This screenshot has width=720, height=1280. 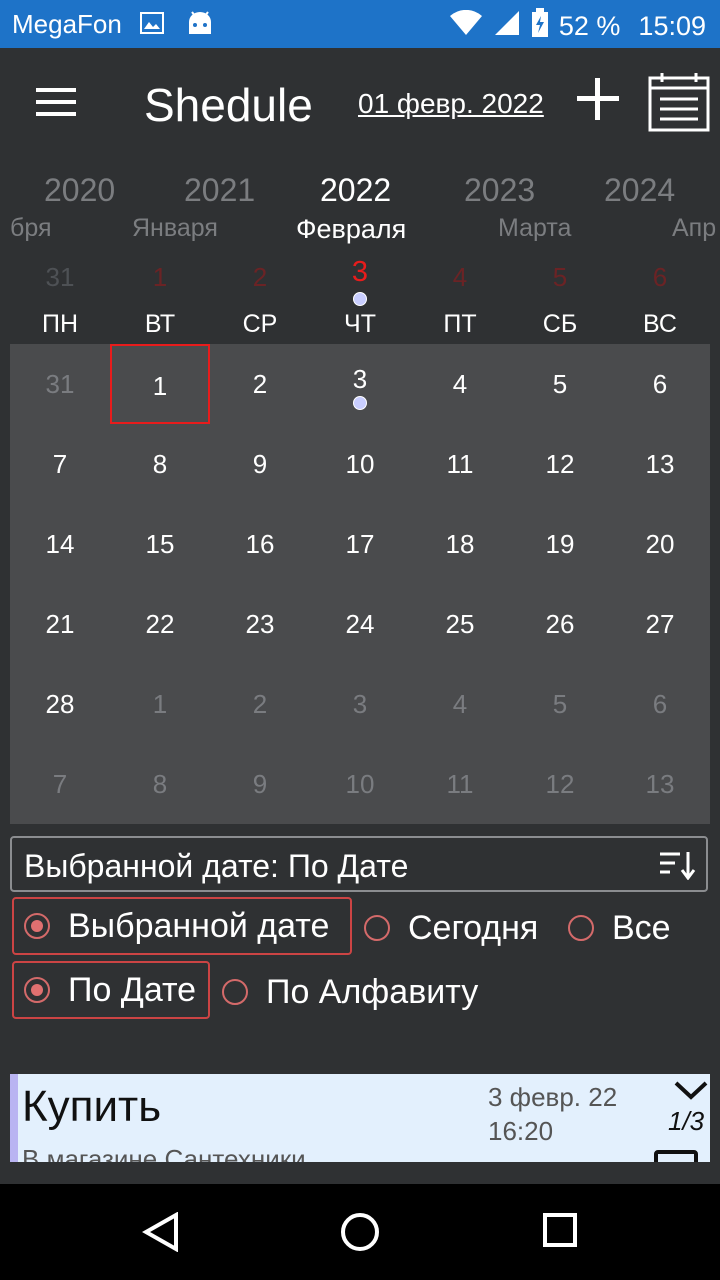 What do you see at coordinates (360, 1173) in the screenshot?
I see `content-bottom-gap` at bounding box center [360, 1173].